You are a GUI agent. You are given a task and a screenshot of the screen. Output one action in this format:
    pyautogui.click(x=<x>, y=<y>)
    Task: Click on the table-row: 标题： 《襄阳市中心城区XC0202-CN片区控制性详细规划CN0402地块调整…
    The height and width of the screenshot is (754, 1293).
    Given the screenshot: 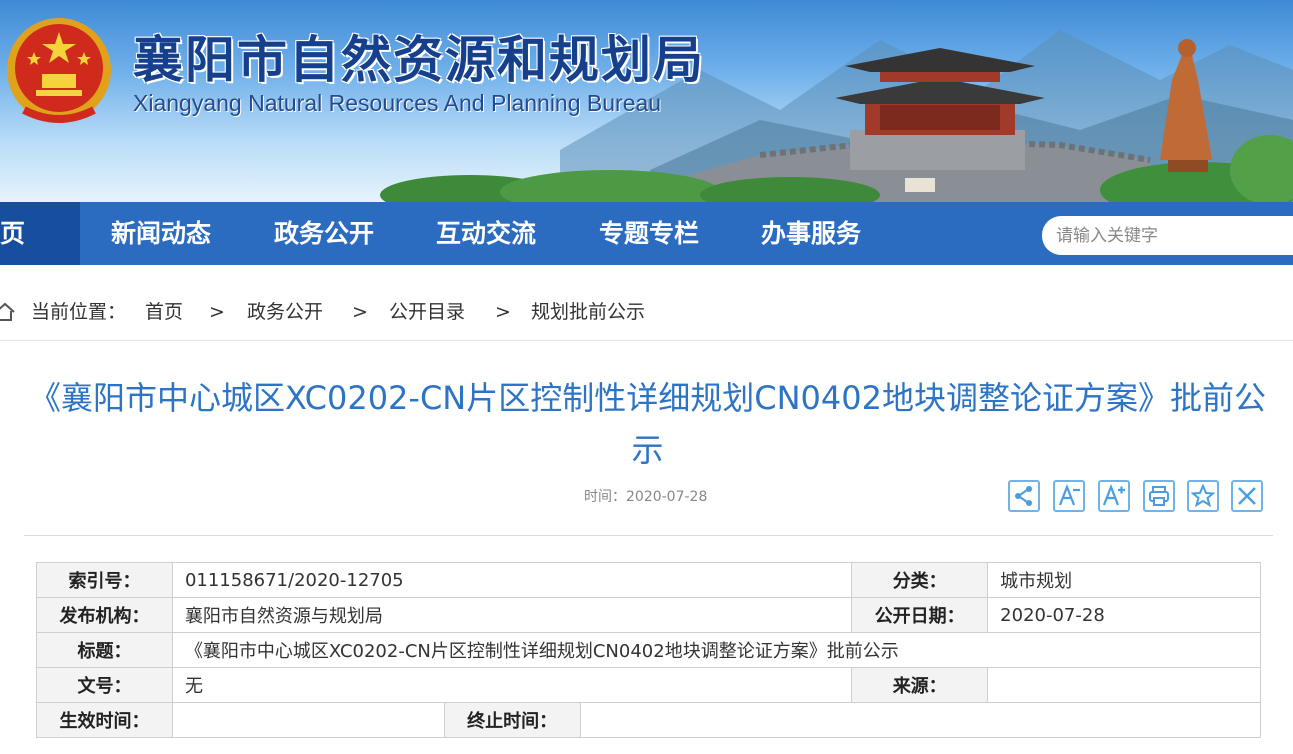 What is the action you would take?
    pyautogui.click(x=649, y=650)
    